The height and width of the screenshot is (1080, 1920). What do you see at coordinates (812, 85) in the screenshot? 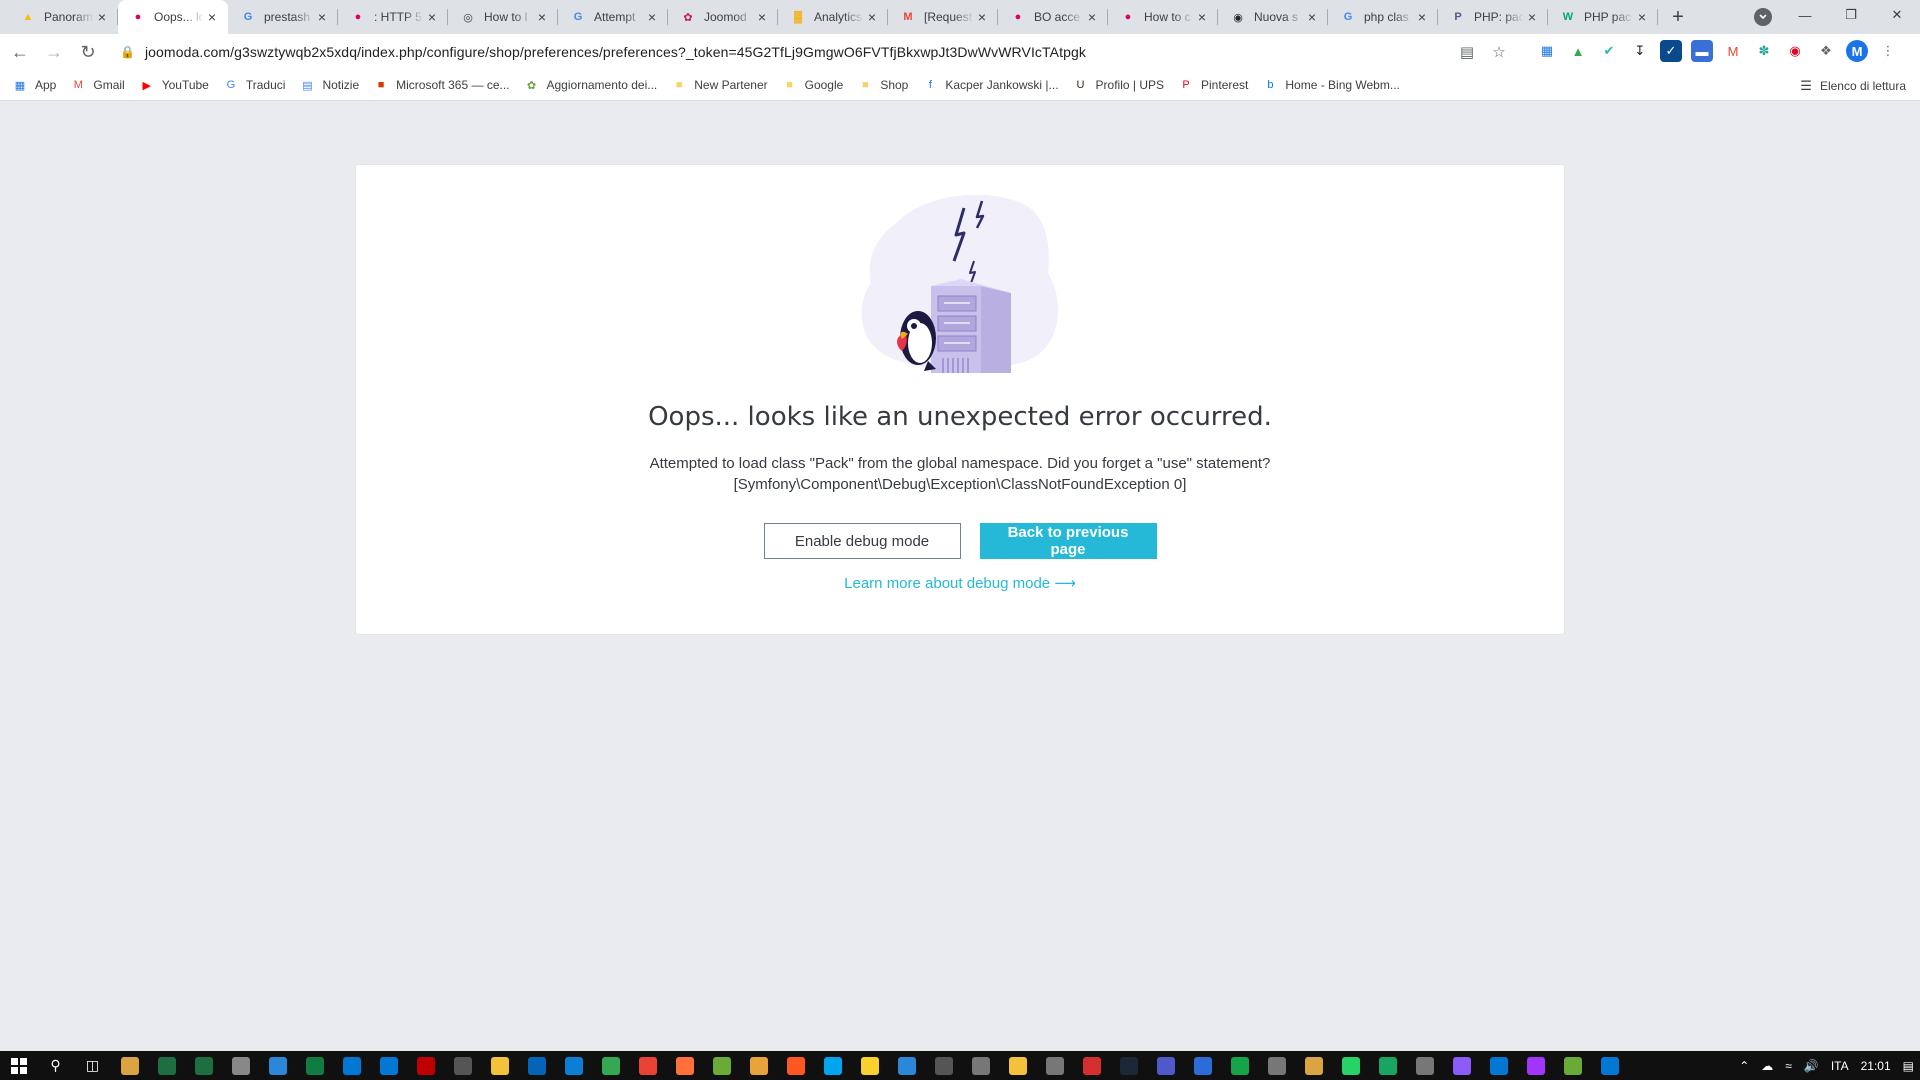
I see `bookmark-item: ■ Google` at bounding box center [812, 85].